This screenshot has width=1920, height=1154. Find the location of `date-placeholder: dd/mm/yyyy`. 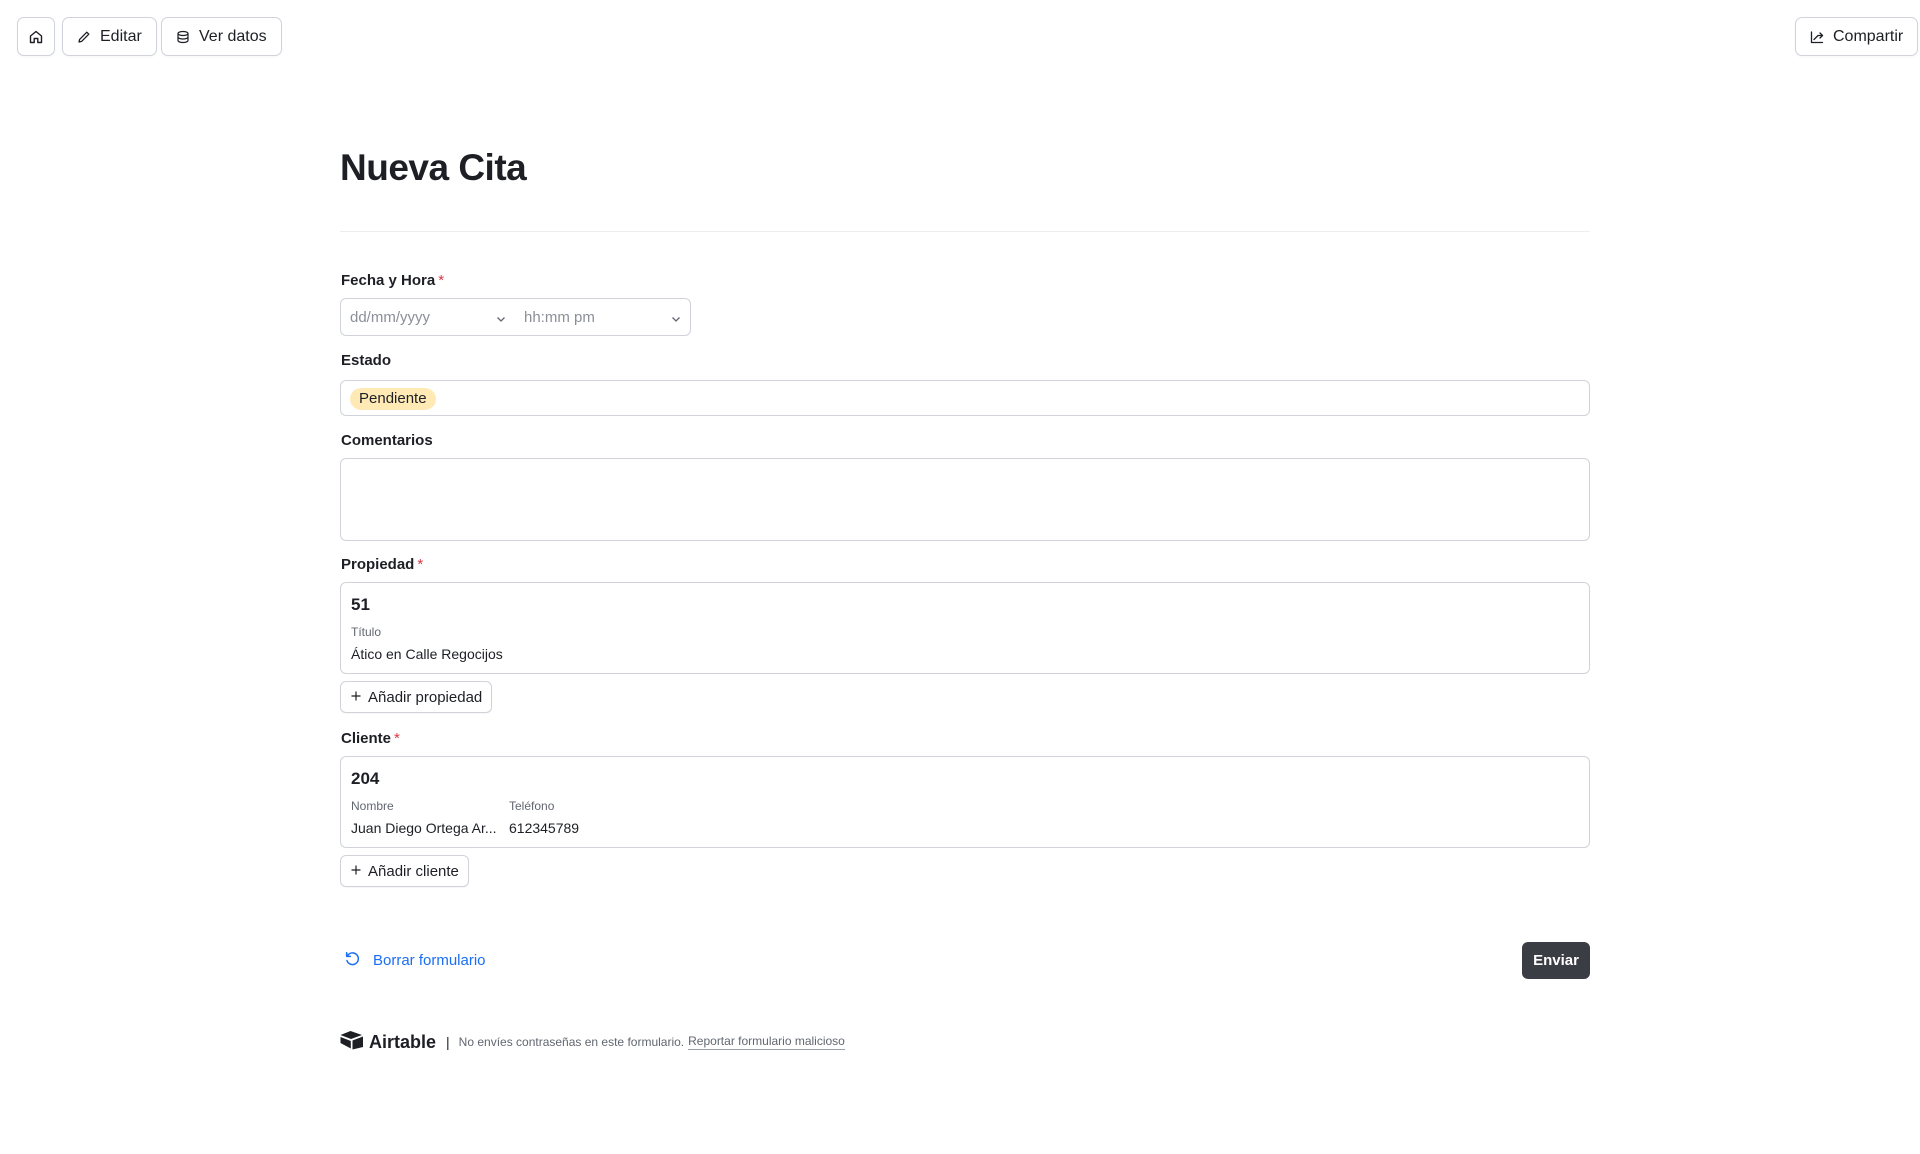

date-placeholder: dd/mm/yyyy is located at coordinates (390, 317).